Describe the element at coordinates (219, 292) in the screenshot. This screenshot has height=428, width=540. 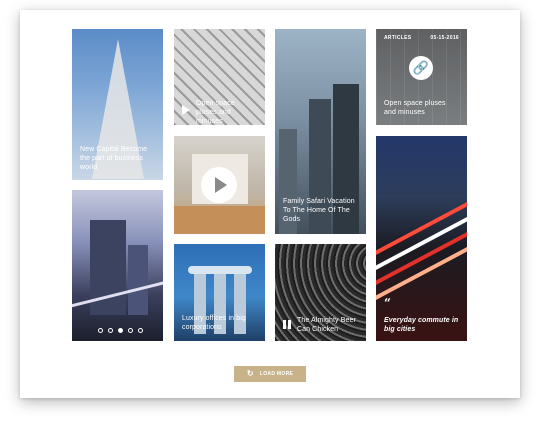
I see `tile-luxury-offices: Luxury offices in big corporations` at that location.